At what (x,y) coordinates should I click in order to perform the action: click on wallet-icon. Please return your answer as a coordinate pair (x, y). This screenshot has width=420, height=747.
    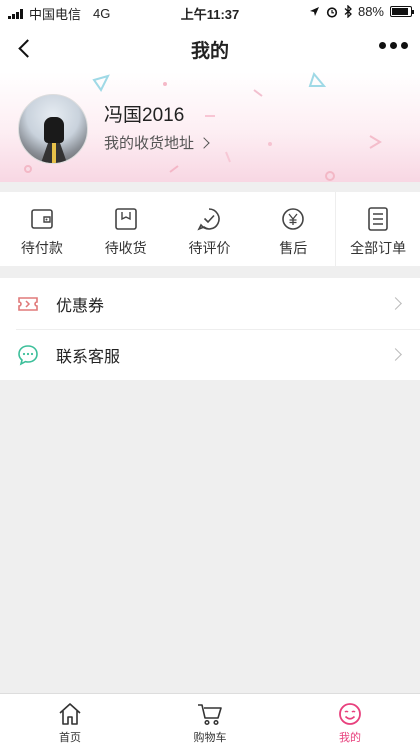
    Looking at the image, I should click on (42, 219).